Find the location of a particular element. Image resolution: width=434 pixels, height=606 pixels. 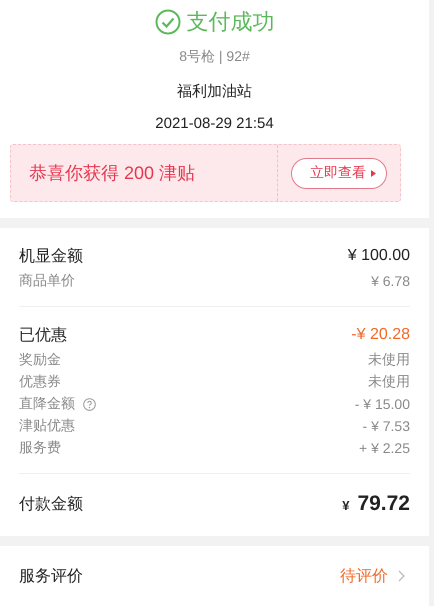

row-label: 服务费 is located at coordinates (40, 448).